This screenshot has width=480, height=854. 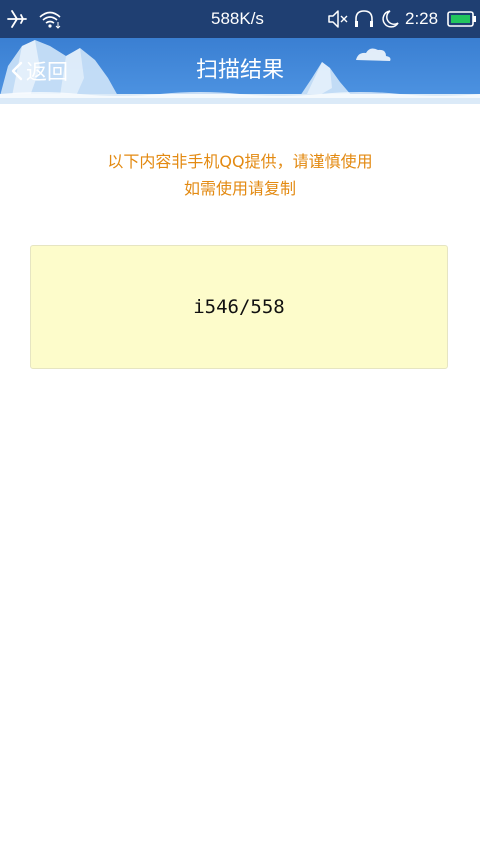 I want to click on header-scenery-illustration, so click(x=240, y=72).